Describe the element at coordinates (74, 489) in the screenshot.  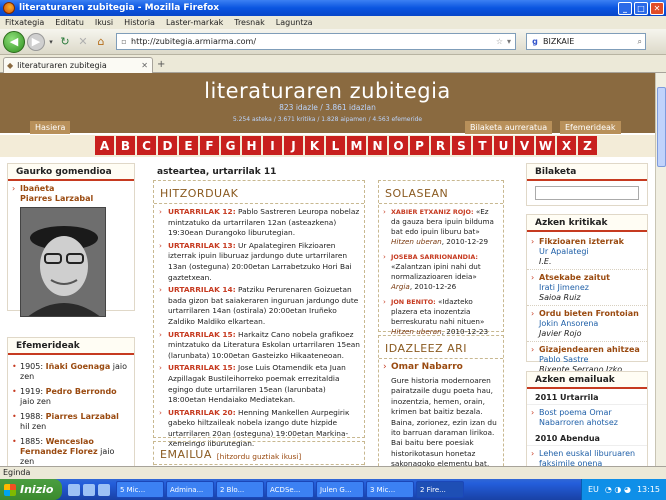
I see `quicklaunch-desktop-icon` at that location.